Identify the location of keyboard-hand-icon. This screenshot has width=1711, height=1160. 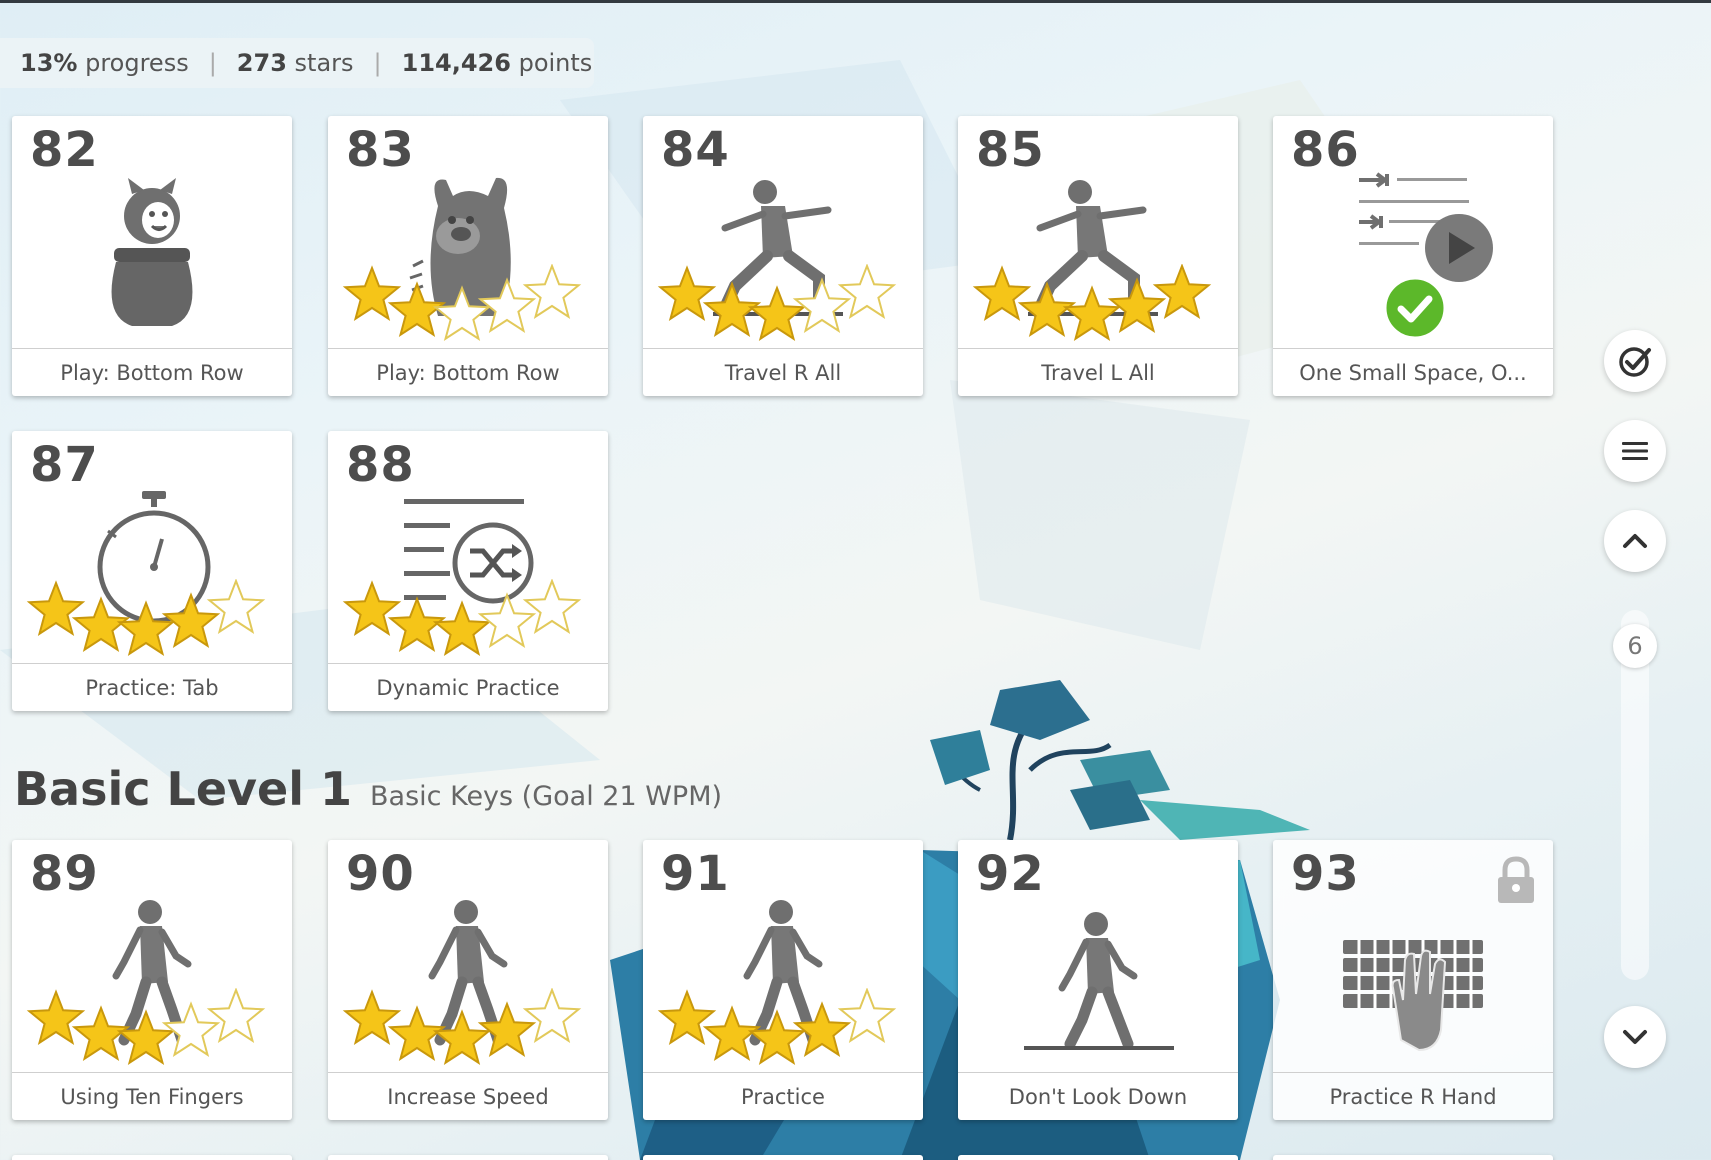
(1413, 996).